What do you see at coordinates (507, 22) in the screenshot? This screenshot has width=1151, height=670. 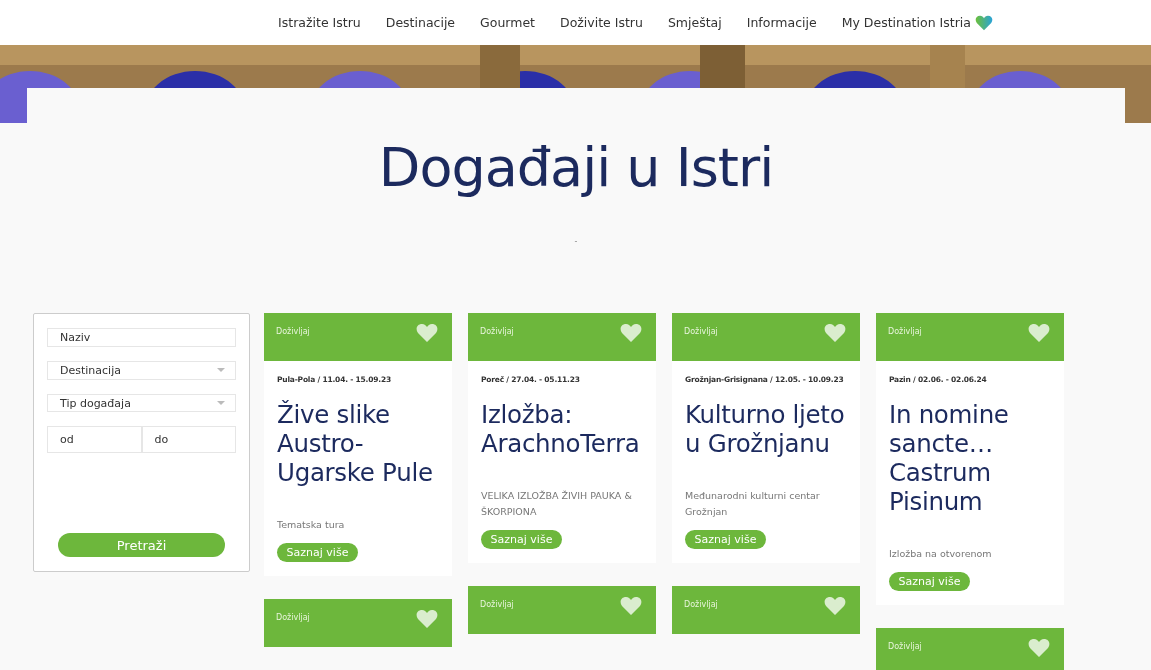 I see `nav-link: Gourmet` at bounding box center [507, 22].